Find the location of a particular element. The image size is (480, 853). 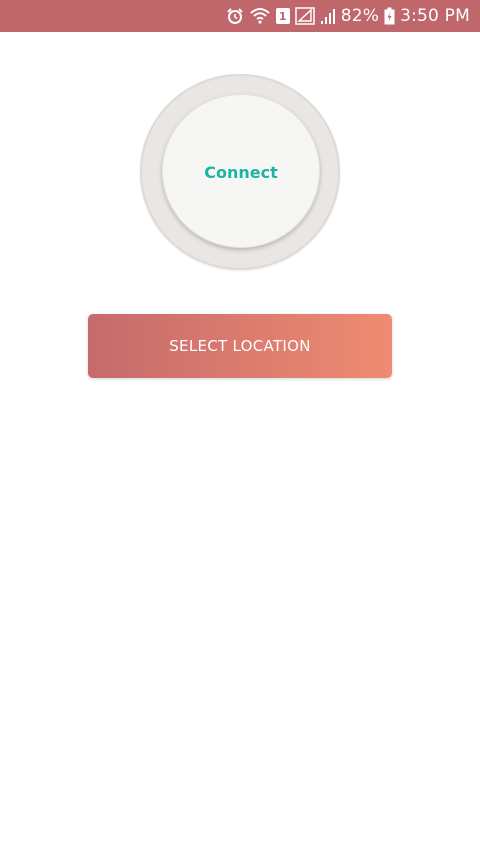

connect-label: Connect is located at coordinates (241, 172).